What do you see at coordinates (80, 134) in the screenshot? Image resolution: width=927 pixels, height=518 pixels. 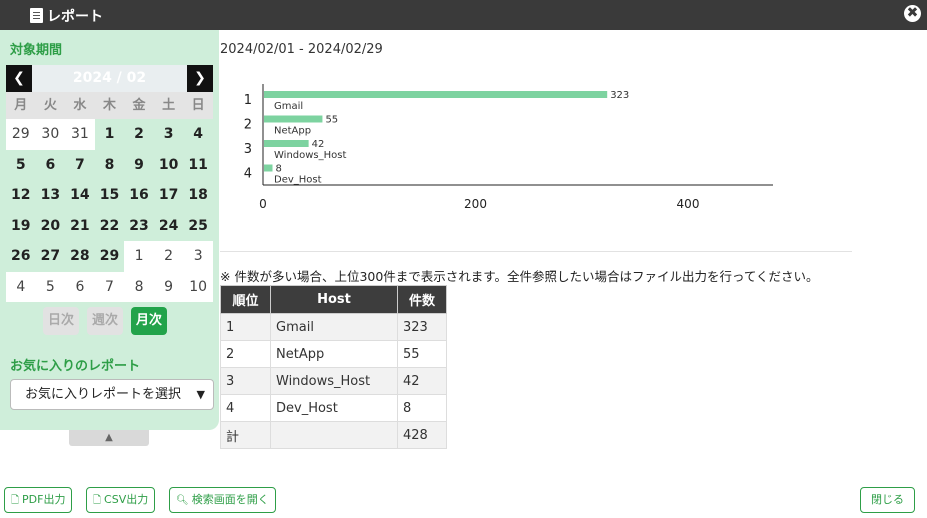 I see `calendar-day: 31` at bounding box center [80, 134].